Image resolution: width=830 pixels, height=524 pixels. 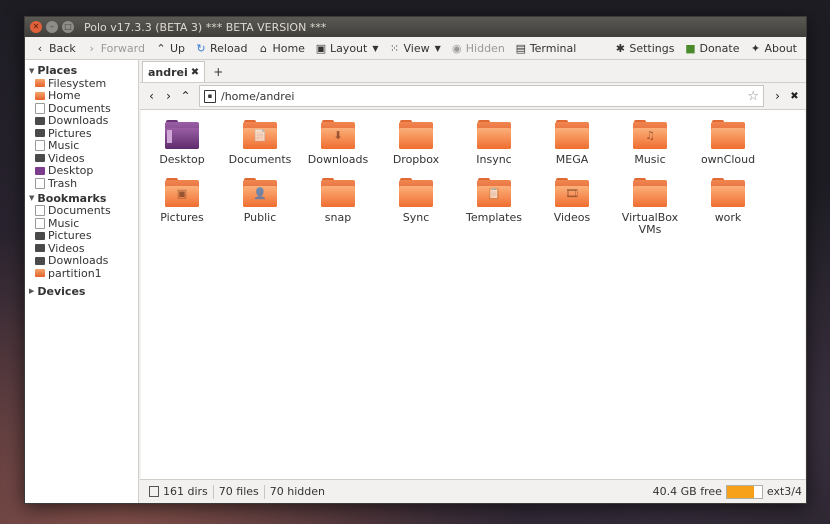 I want to click on bookmarks-item-downloads: Downloads, so click(x=81, y=260).